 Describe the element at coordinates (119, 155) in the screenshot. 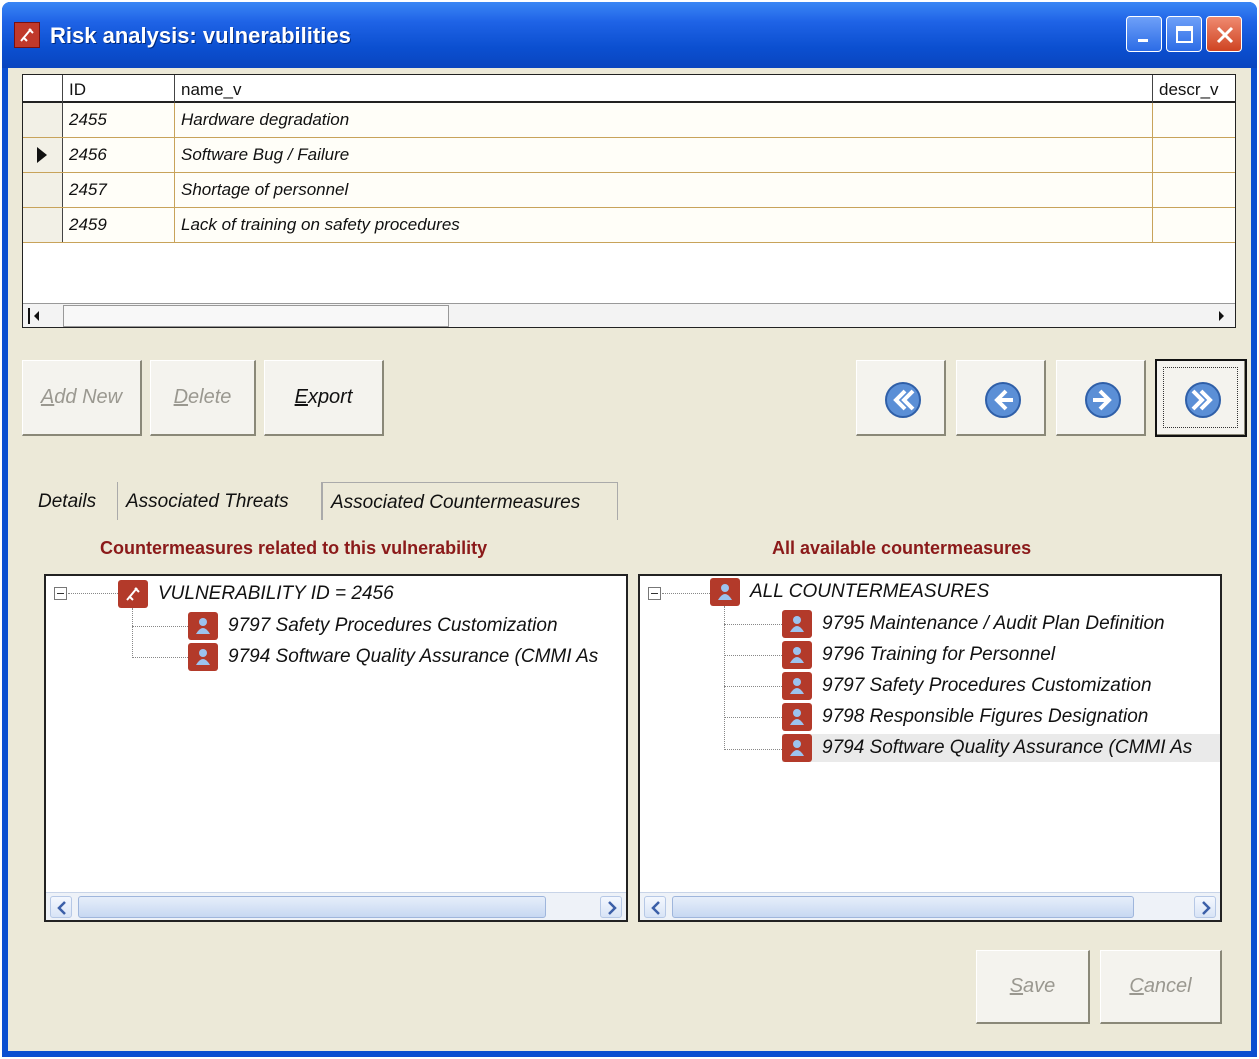

I see `cell-id: 2456` at that location.